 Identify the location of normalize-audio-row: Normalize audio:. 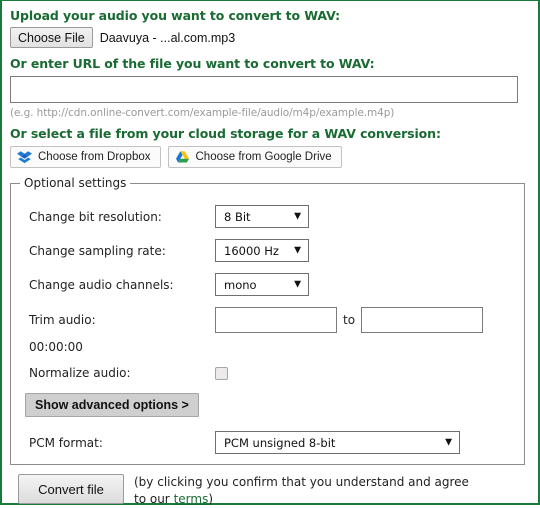
(267, 373).